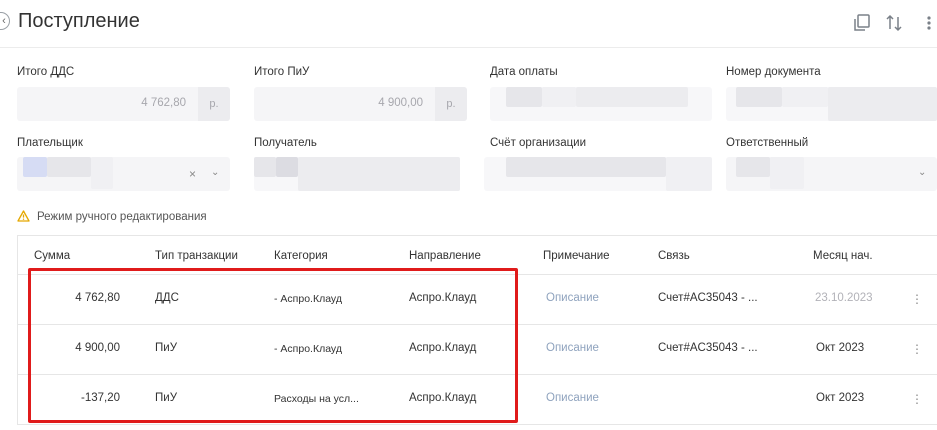 This screenshot has height=430, width=937. What do you see at coordinates (767, 143) in the screenshot?
I see `responsible-label: Ответственный` at bounding box center [767, 143].